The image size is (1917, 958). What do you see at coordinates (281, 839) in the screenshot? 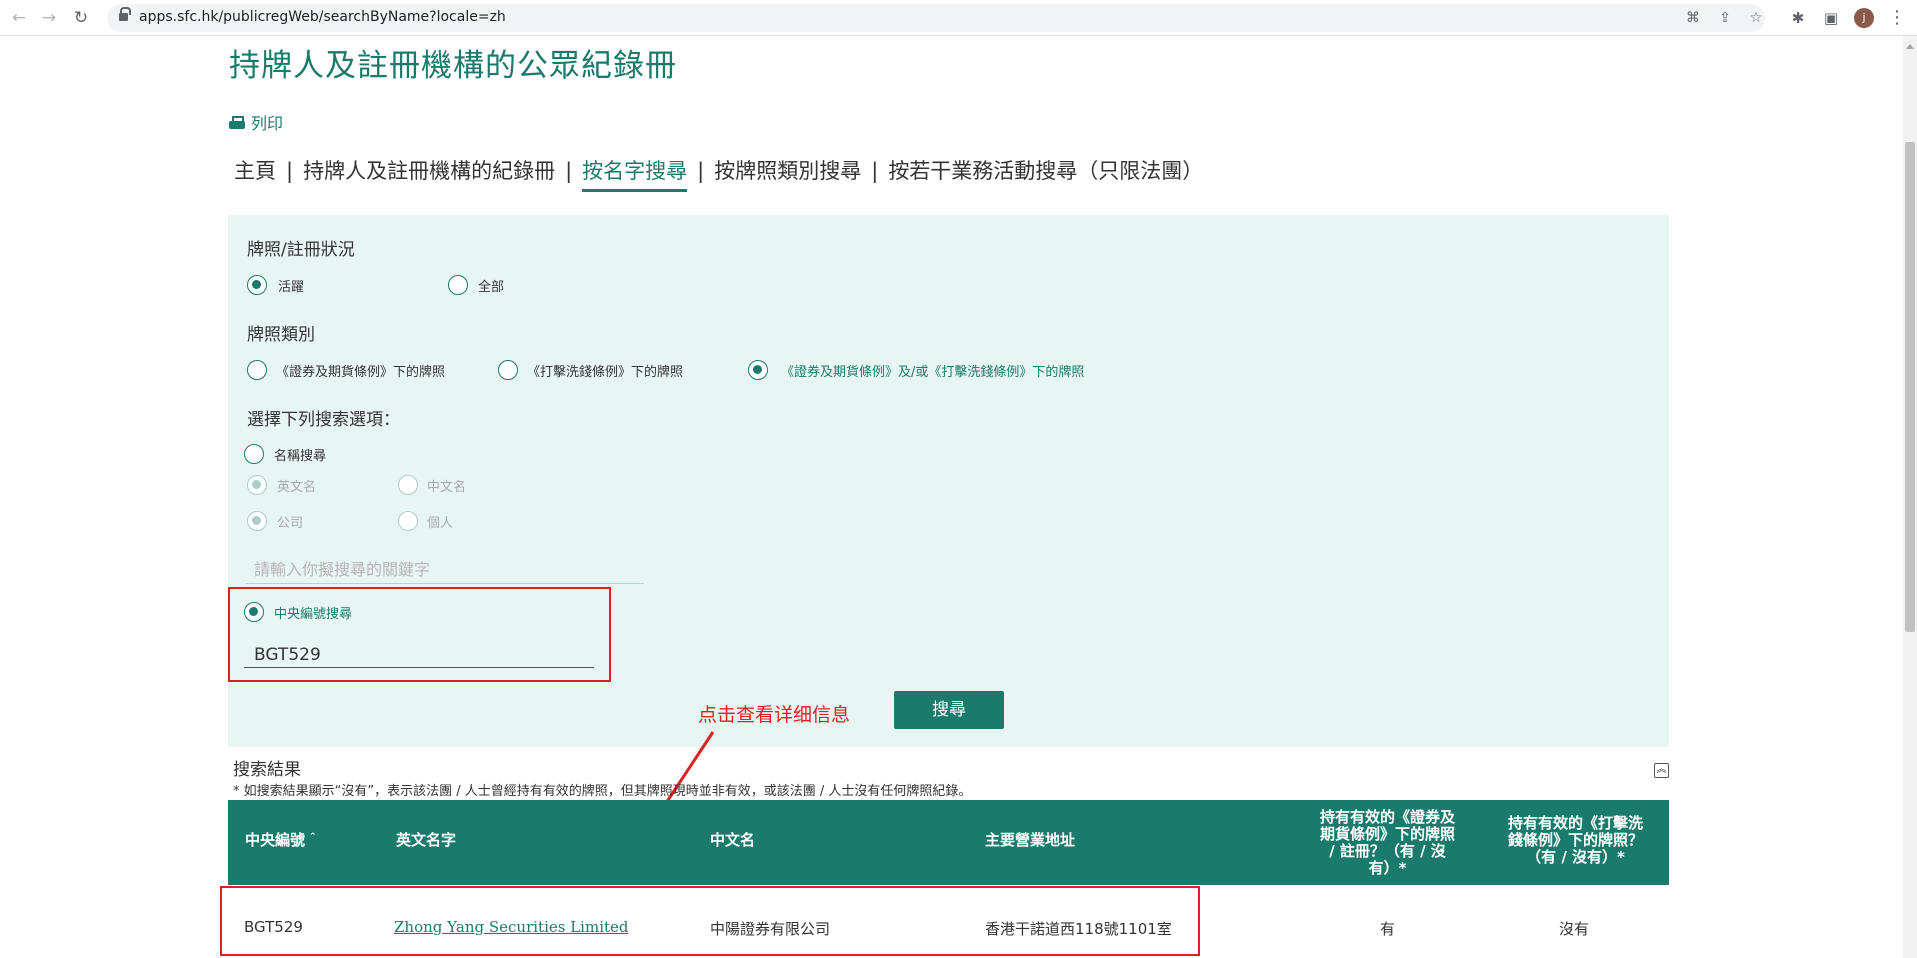
I see `col-ce-no: 中央編號 ⌃` at bounding box center [281, 839].